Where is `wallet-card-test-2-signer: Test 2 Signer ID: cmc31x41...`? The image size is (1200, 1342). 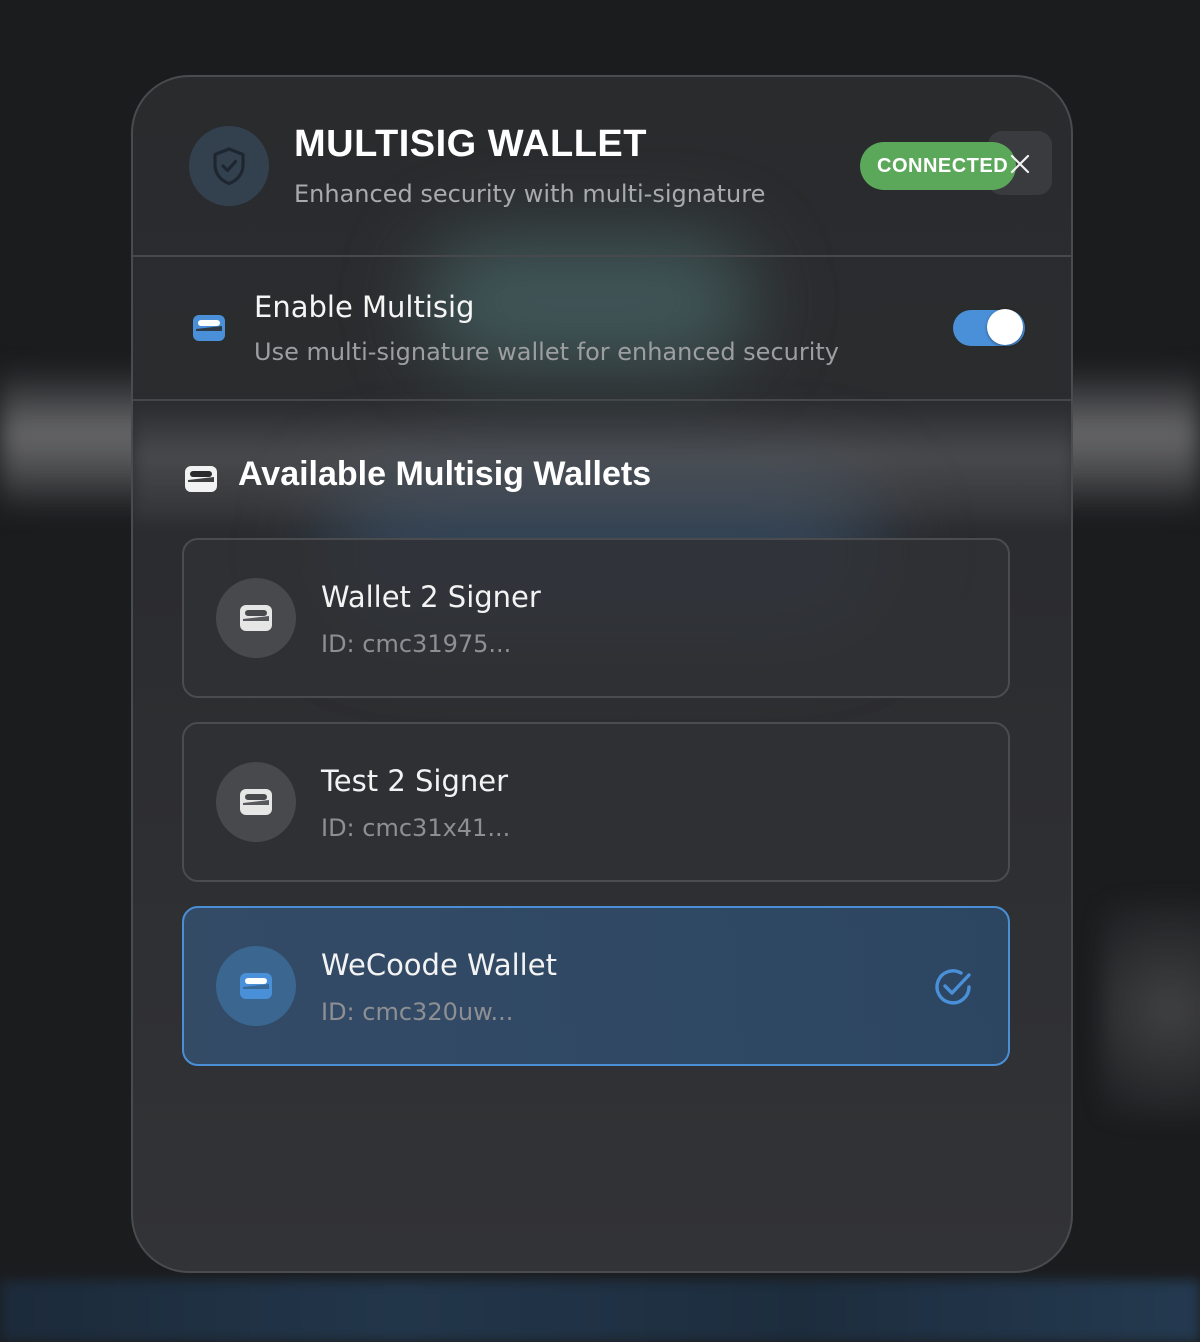 wallet-card-test-2-signer: Test 2 Signer ID: cmc31x41... is located at coordinates (596, 802).